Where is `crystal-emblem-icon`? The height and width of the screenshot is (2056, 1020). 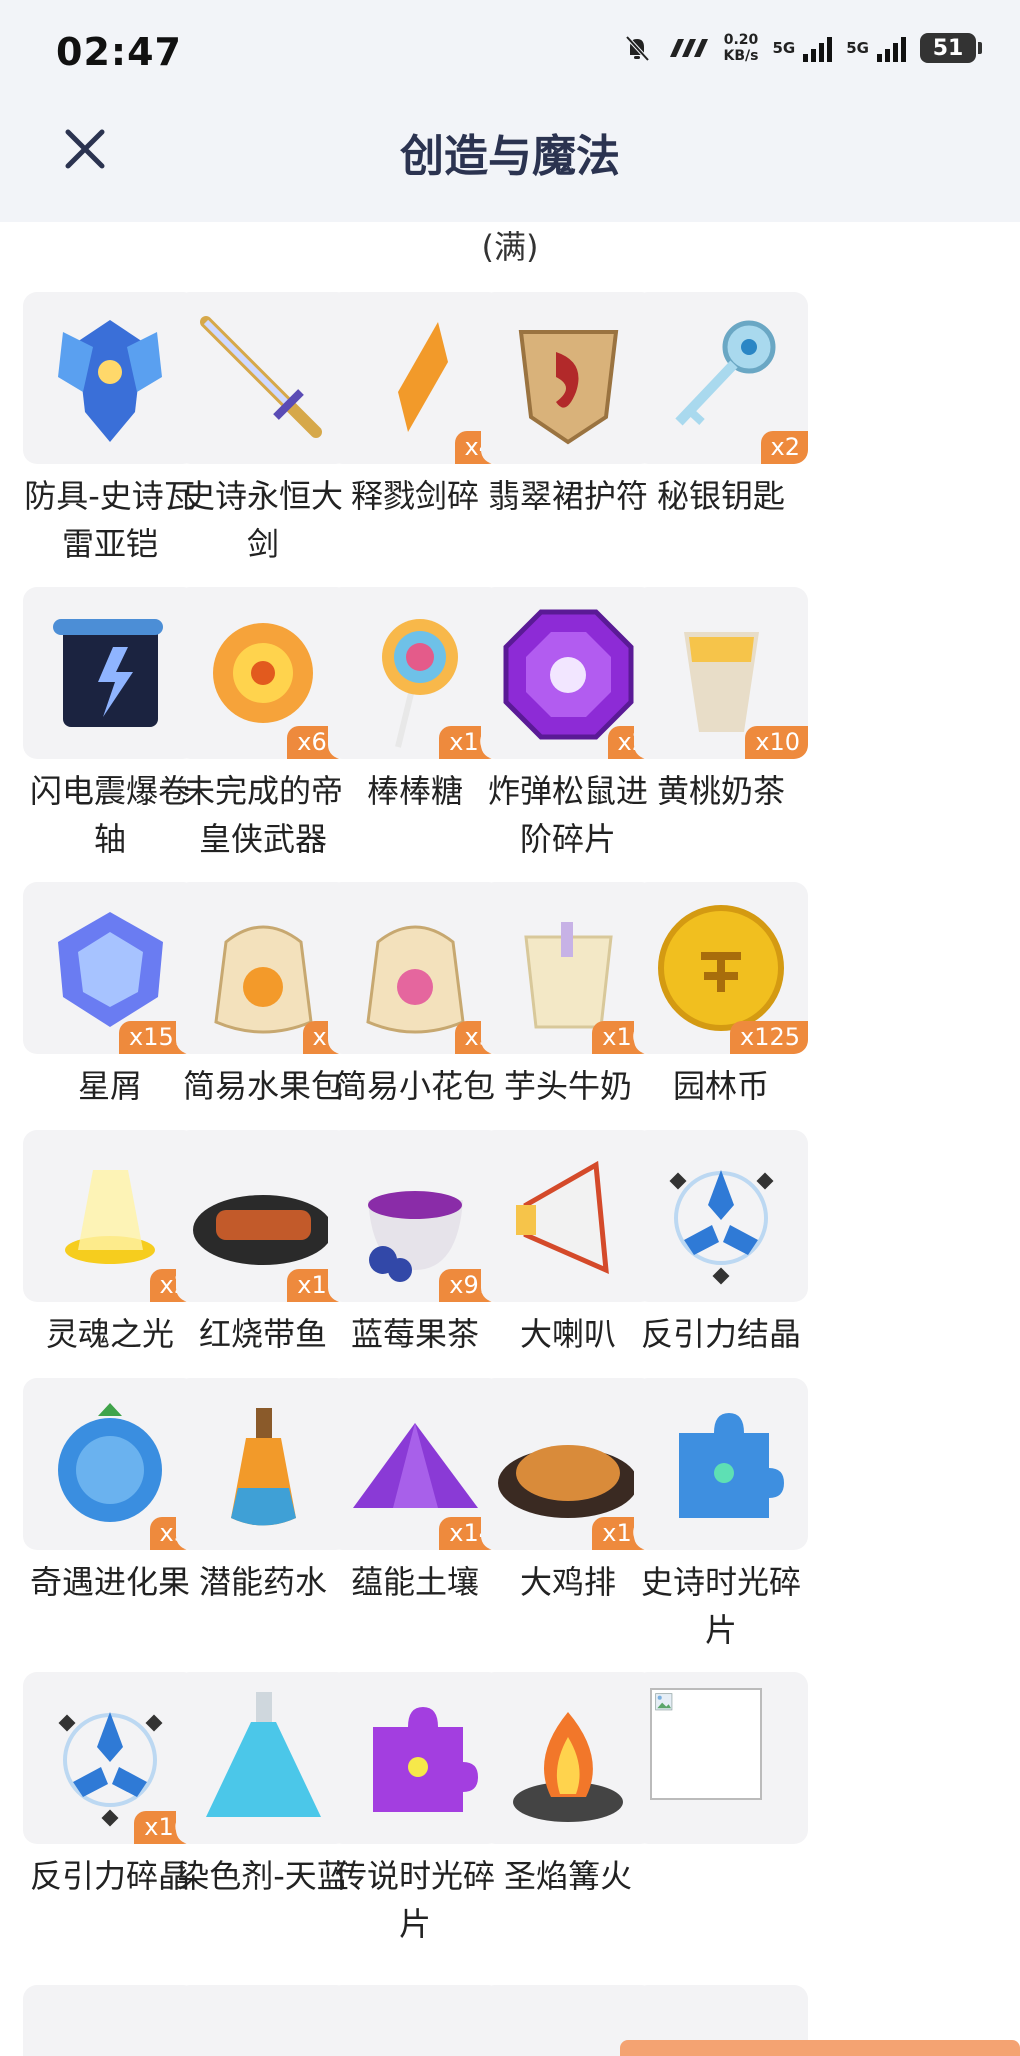 crystal-emblem-icon is located at coordinates (721, 1227).